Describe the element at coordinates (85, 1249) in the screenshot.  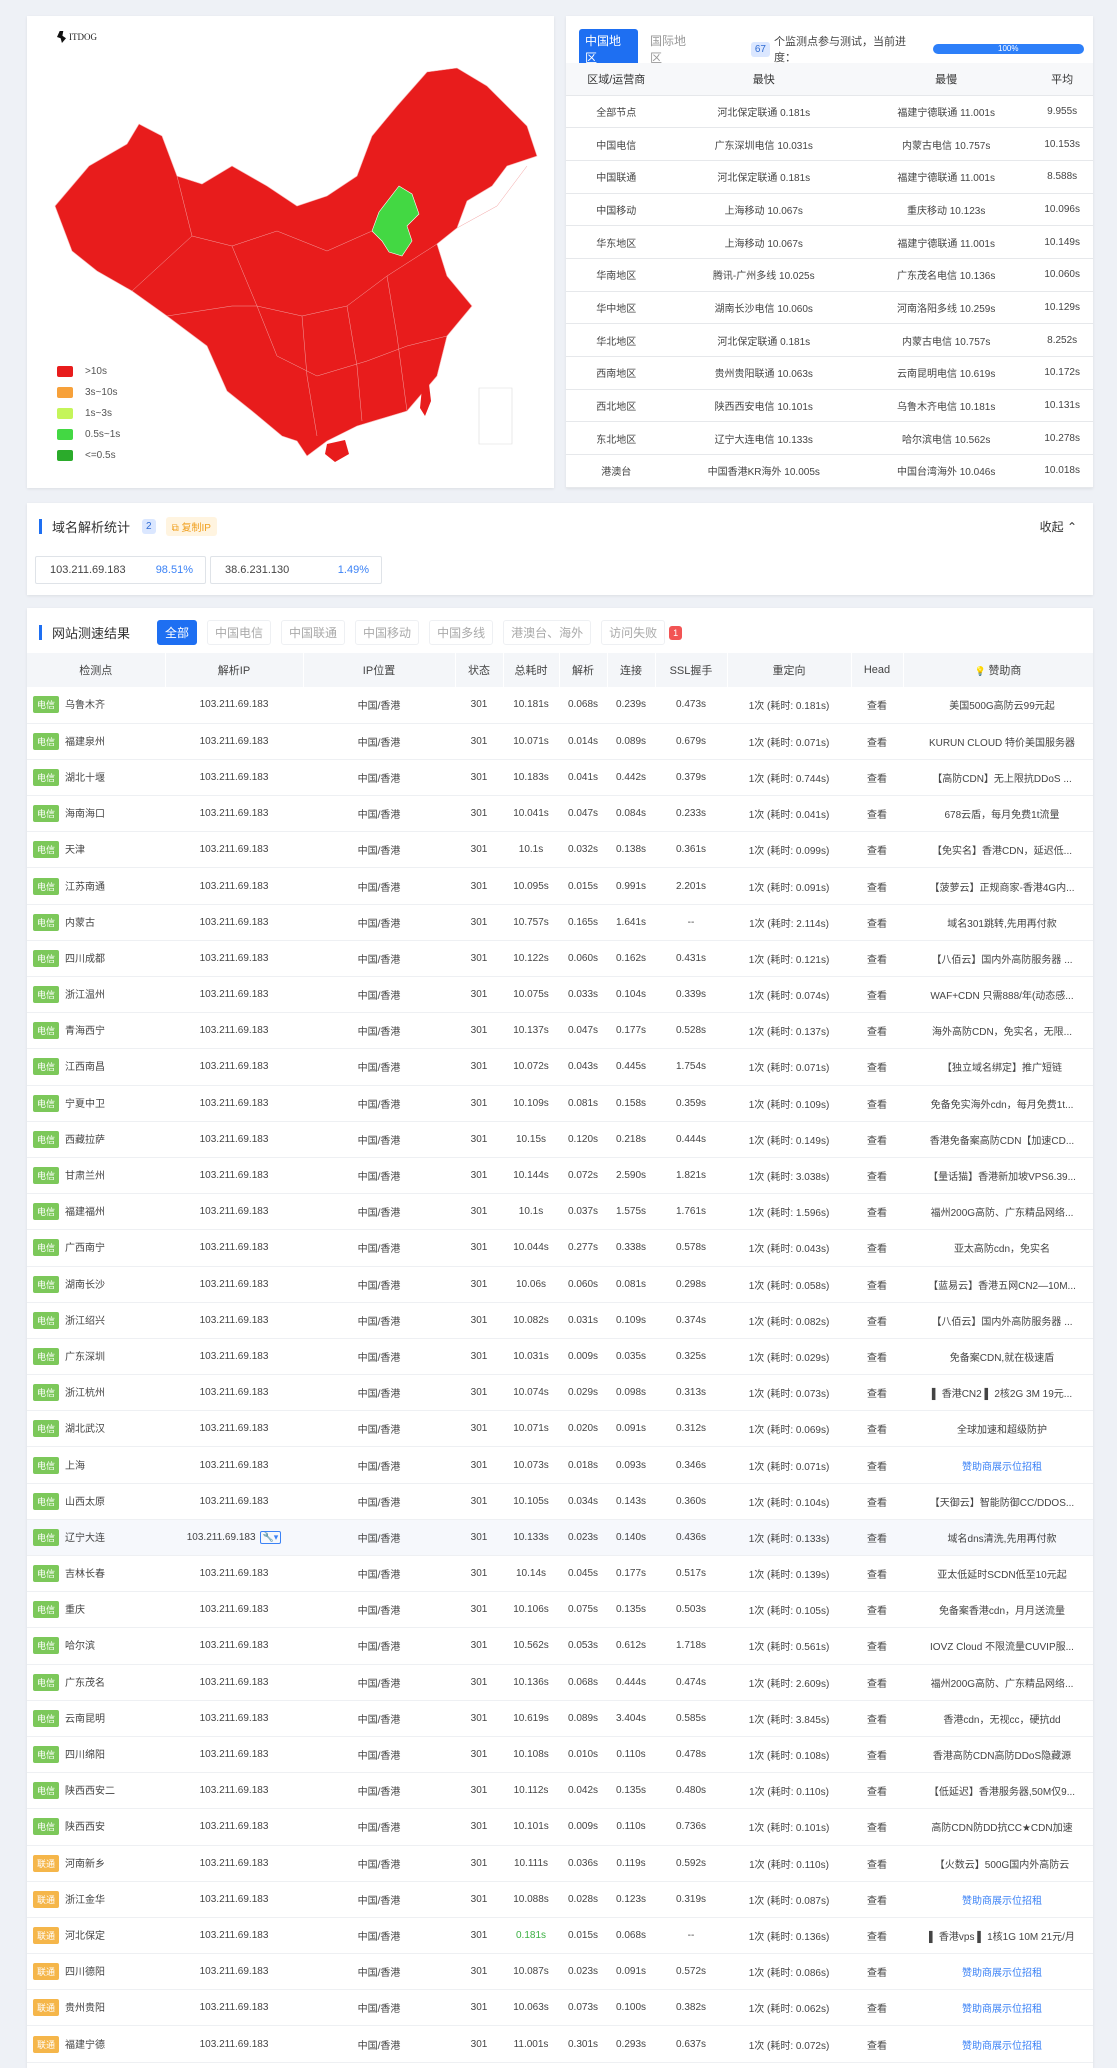
I see `node-name: 广西南宁` at that location.